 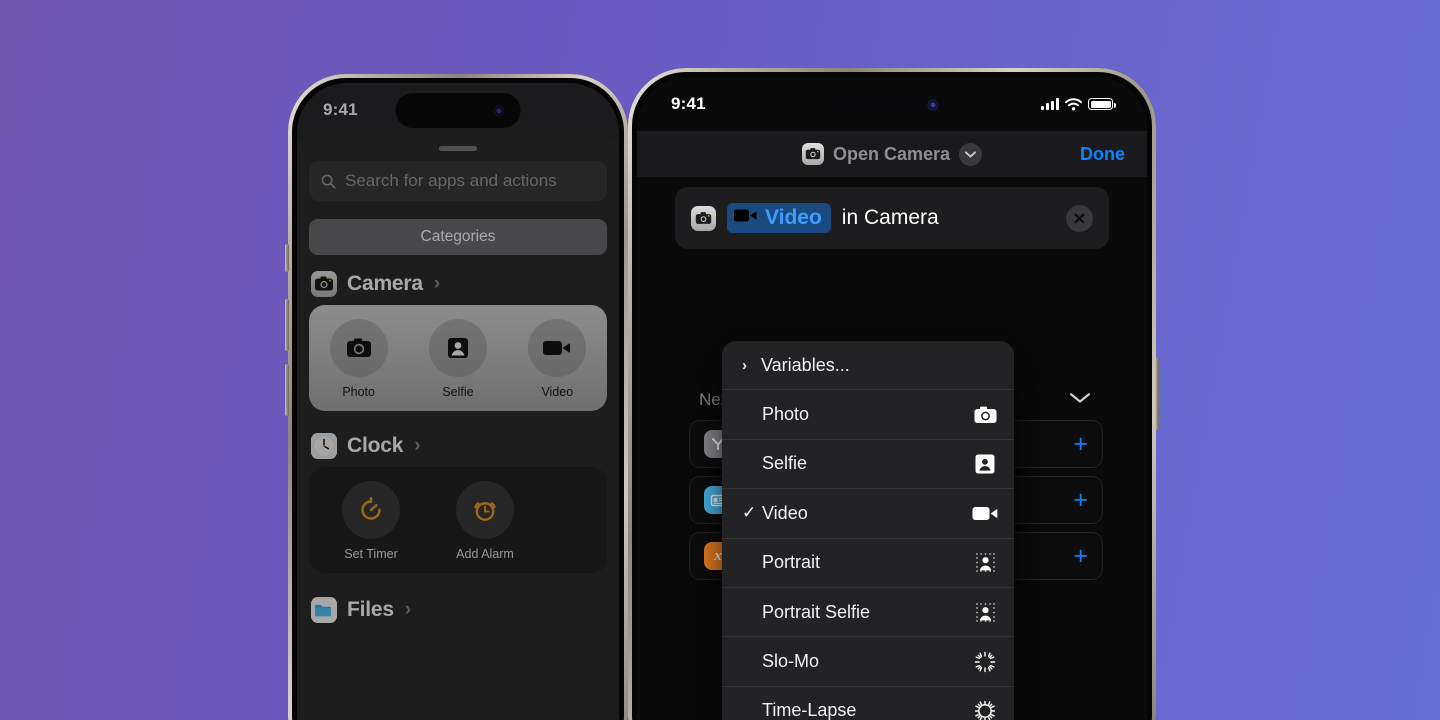 I want to click on action-set-timer: Set Timer, so click(x=371, y=521).